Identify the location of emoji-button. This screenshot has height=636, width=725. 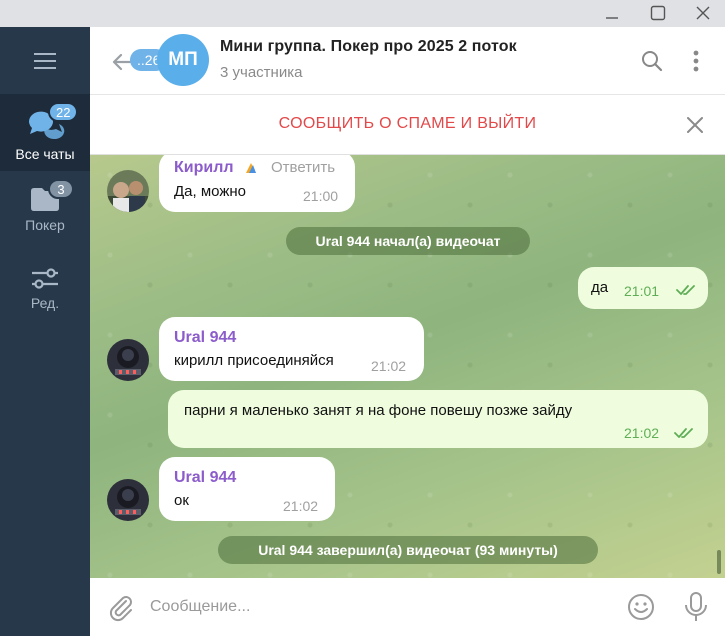
(641, 607).